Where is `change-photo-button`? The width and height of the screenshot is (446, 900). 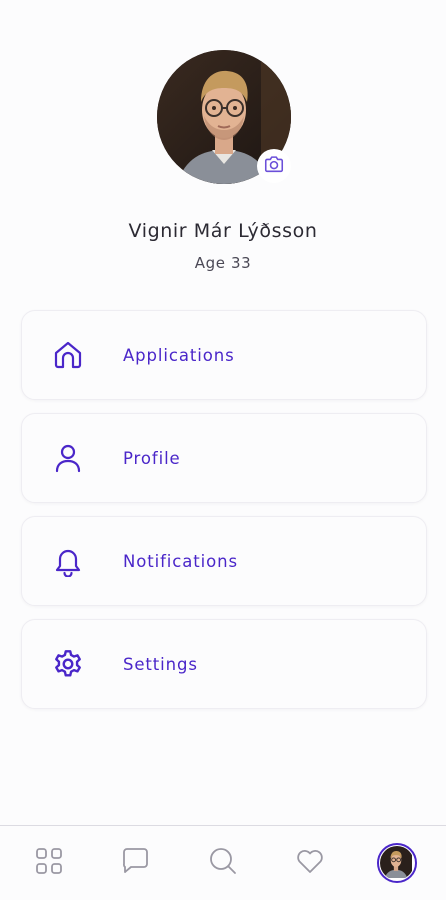
change-photo-button is located at coordinates (274, 166).